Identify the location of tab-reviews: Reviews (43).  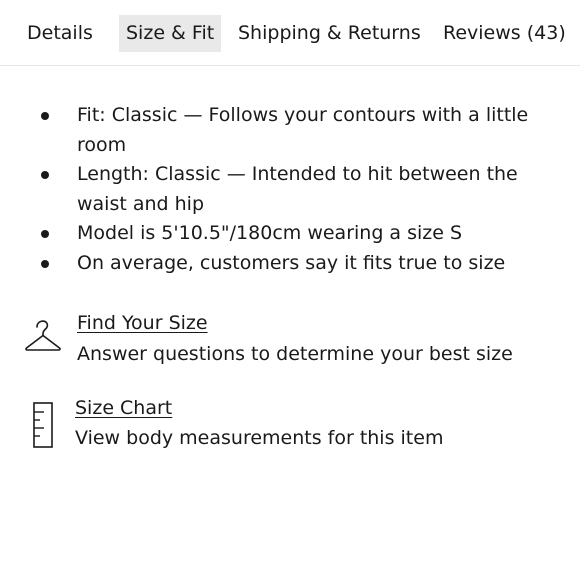
(504, 33).